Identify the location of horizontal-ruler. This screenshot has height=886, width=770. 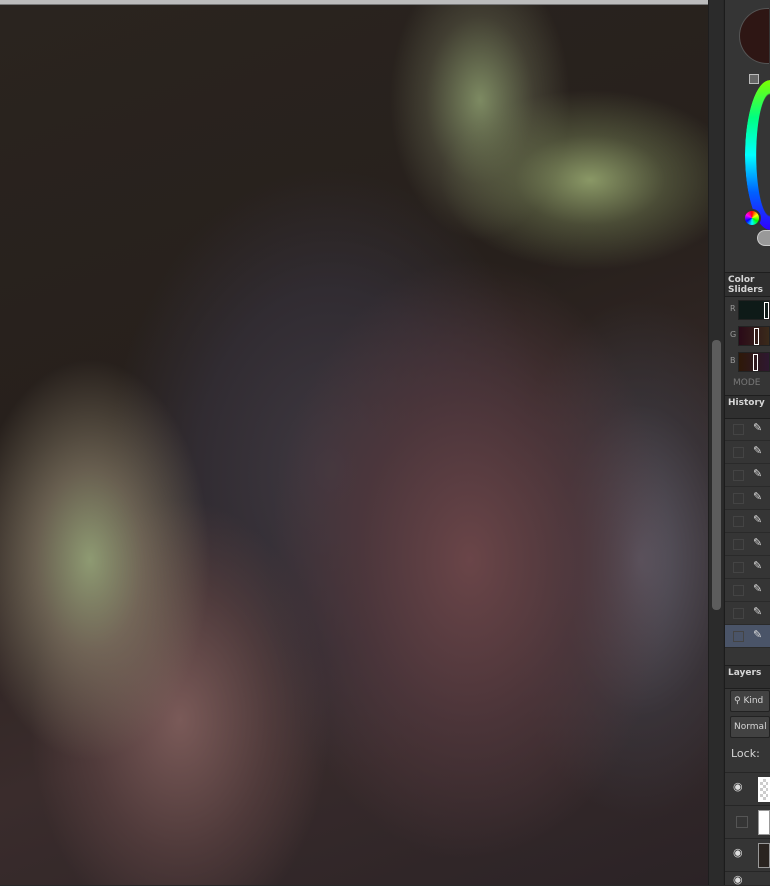
(354, 2).